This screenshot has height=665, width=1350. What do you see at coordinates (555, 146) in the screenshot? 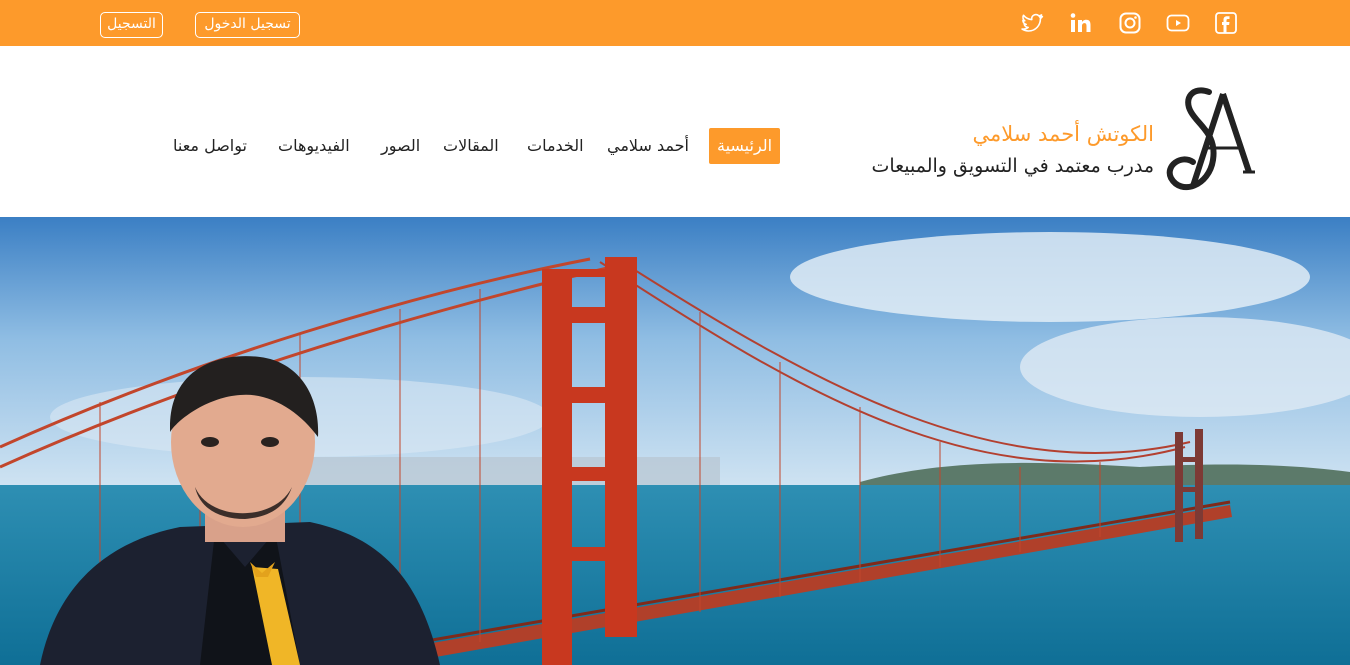
I see `nav-item-services: الخدمات` at bounding box center [555, 146].